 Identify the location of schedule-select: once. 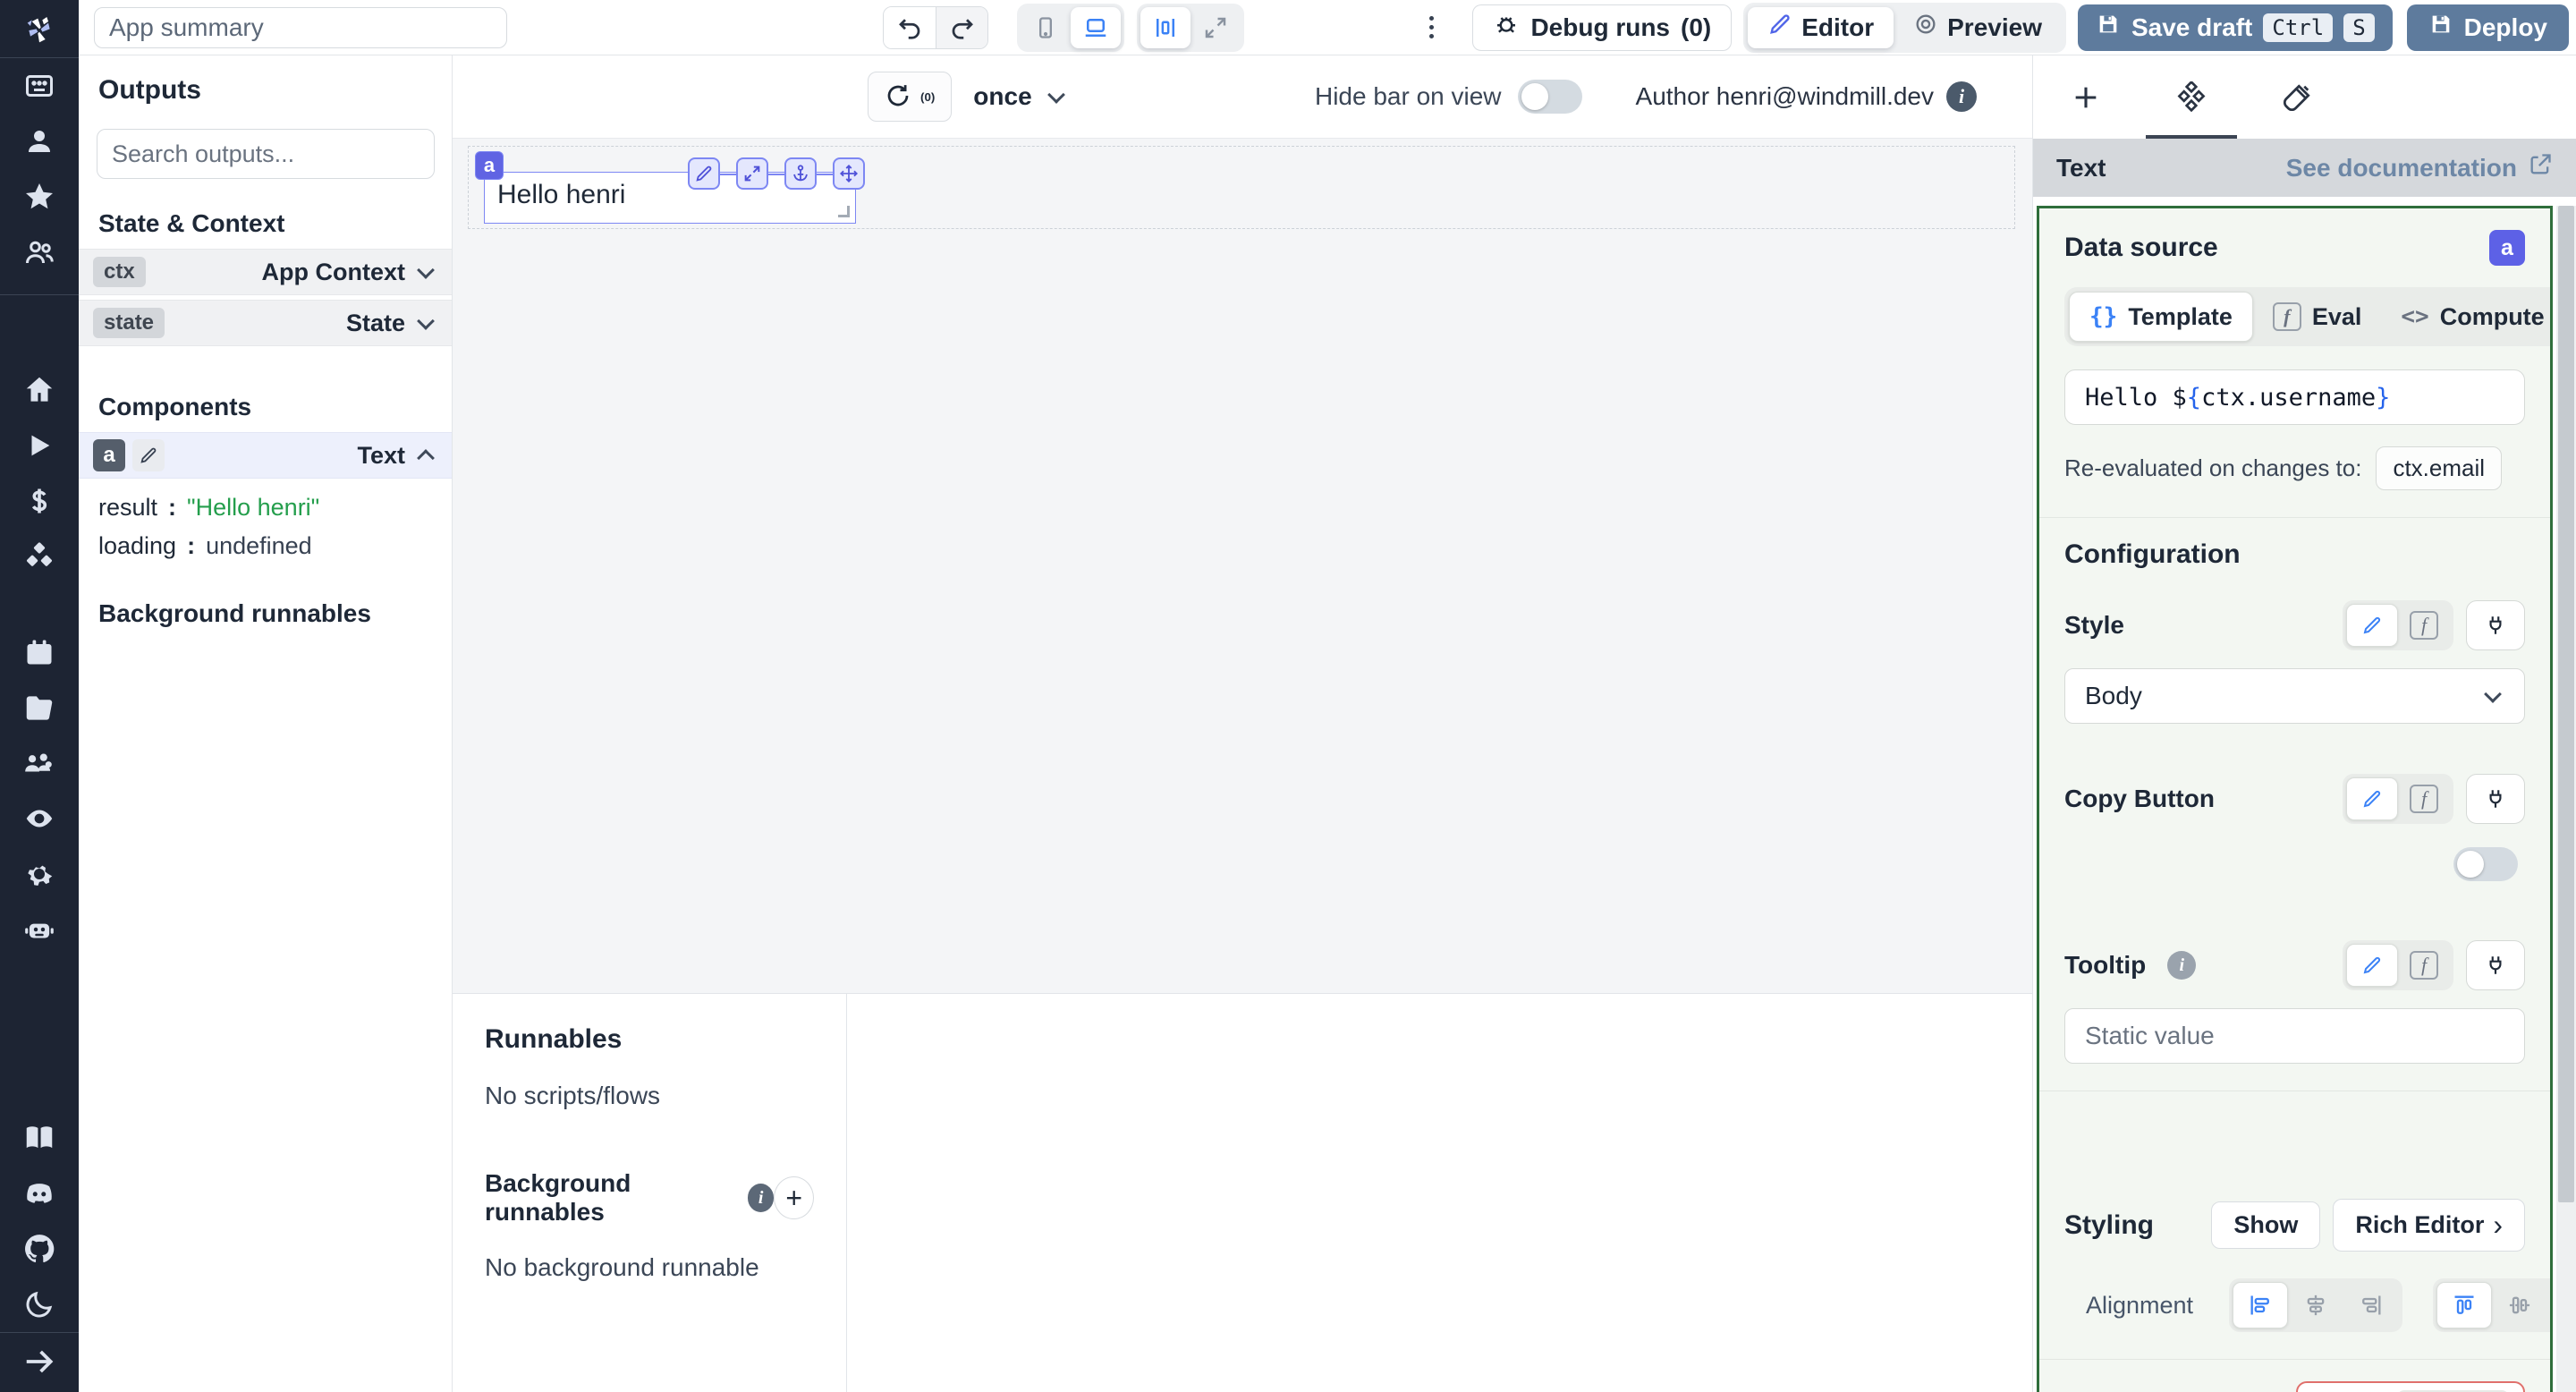
(1020, 96).